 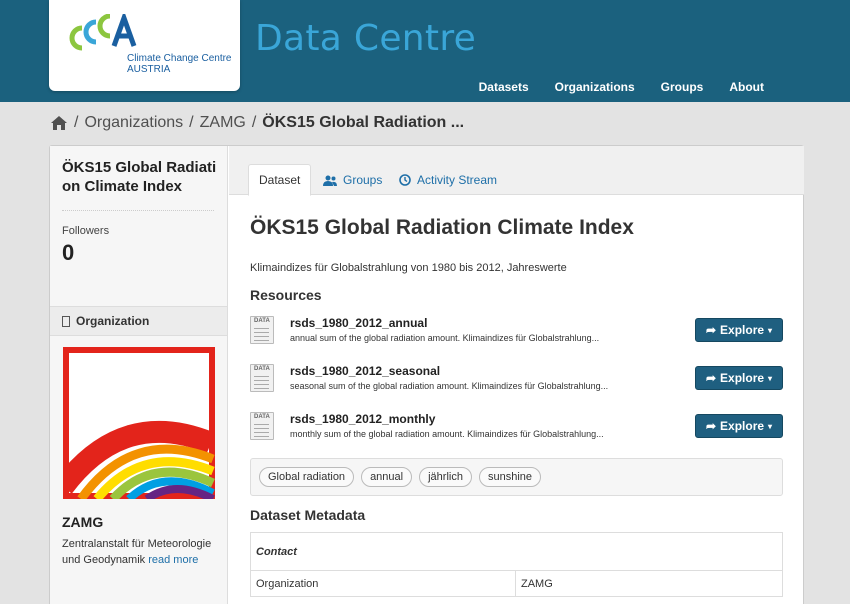 I want to click on tab-activity-stream: Activity Stream, so click(x=448, y=180).